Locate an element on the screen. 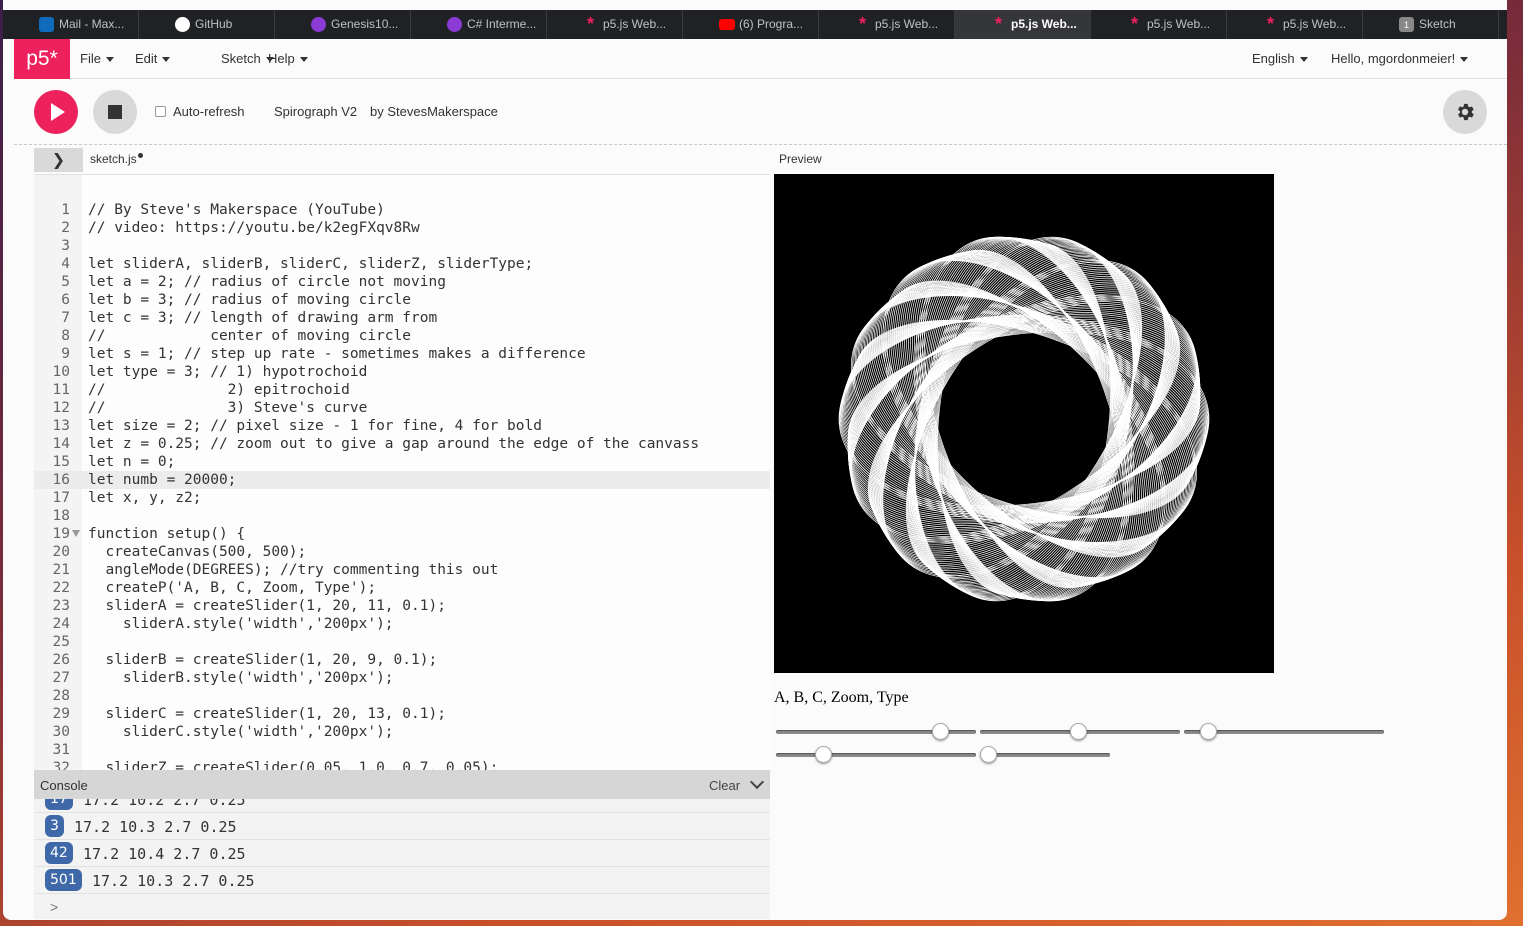  settings-button is located at coordinates (1465, 112).